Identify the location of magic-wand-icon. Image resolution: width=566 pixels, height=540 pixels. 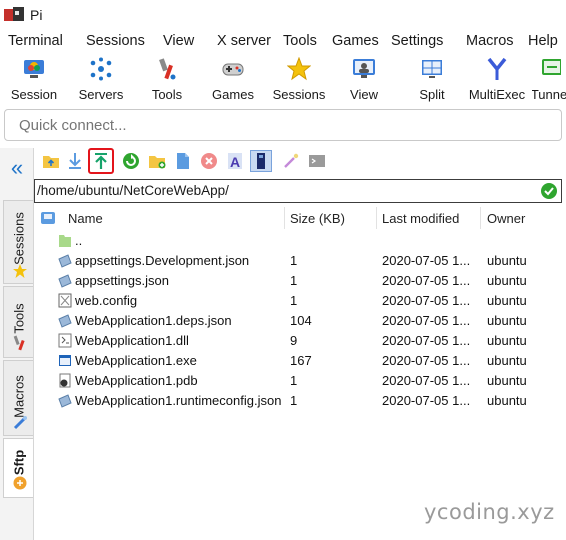
(291, 160).